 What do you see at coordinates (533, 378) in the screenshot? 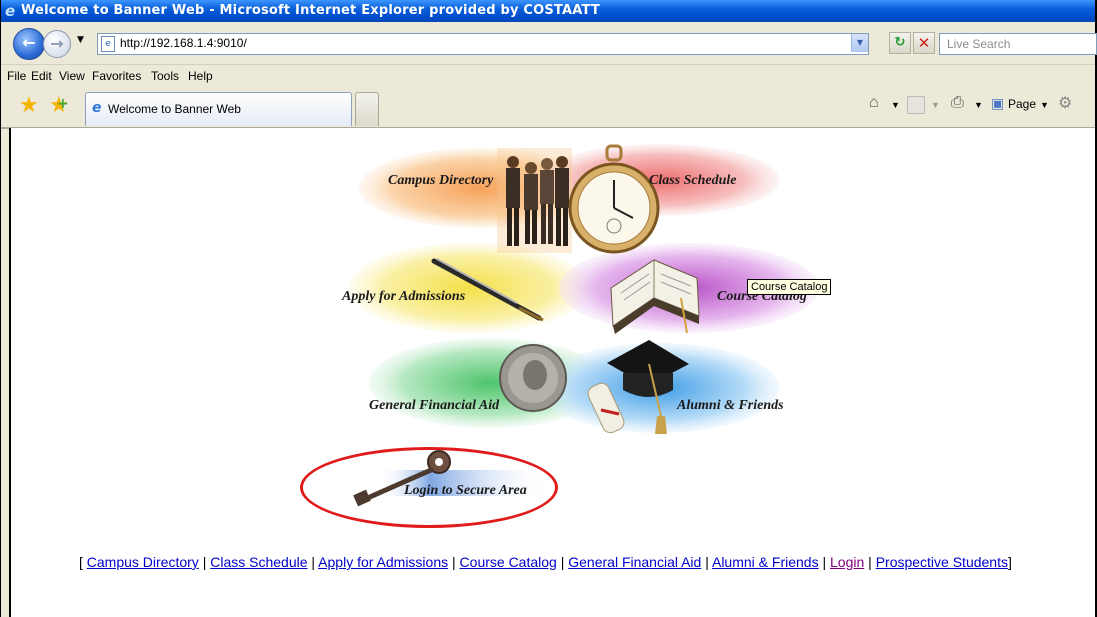
I see `coin-image` at bounding box center [533, 378].